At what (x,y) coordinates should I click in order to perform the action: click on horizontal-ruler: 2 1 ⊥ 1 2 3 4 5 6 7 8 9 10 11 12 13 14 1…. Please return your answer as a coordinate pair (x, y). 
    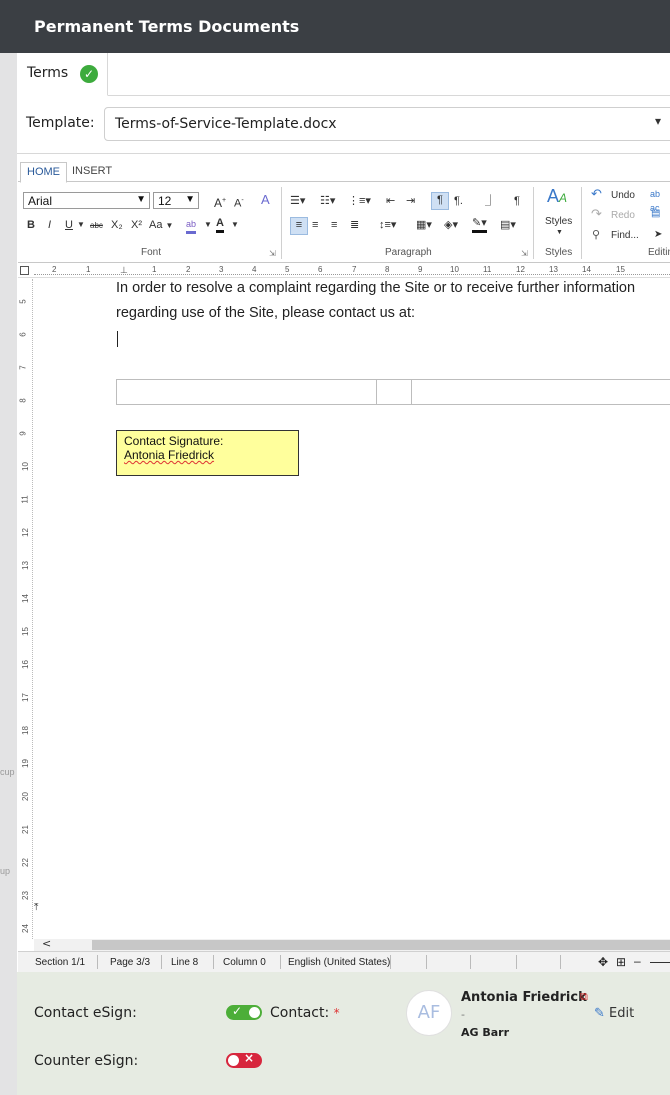
    Looking at the image, I should click on (344, 271).